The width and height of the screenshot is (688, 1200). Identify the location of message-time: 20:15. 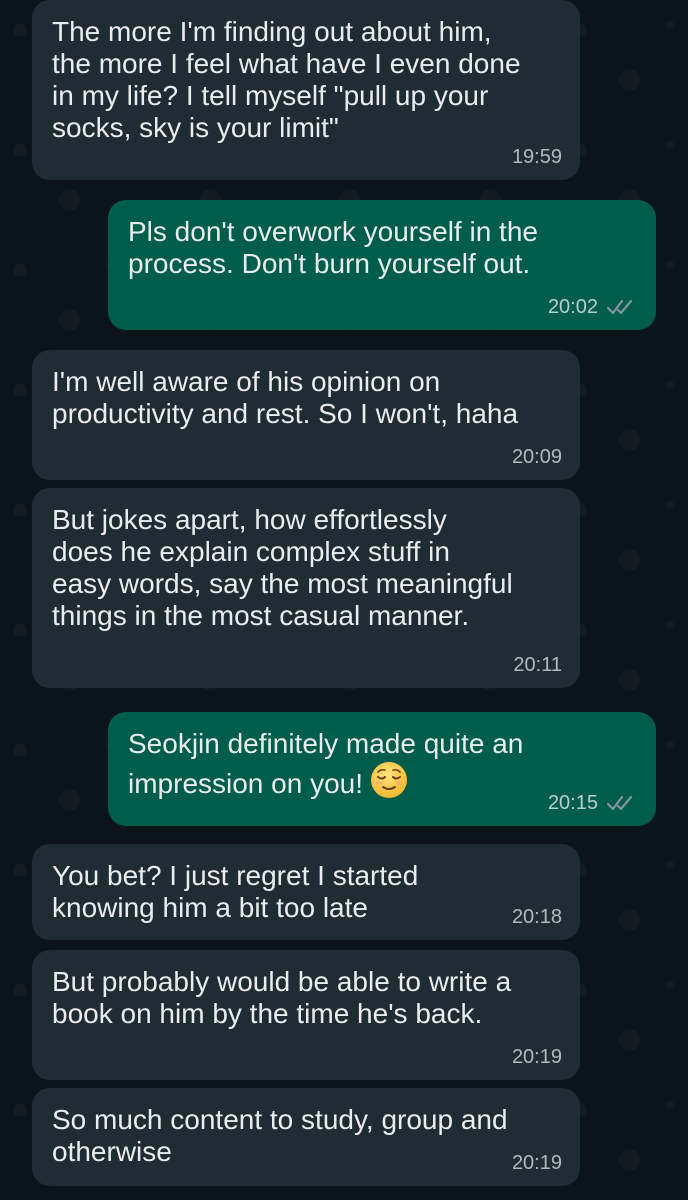
(572, 803).